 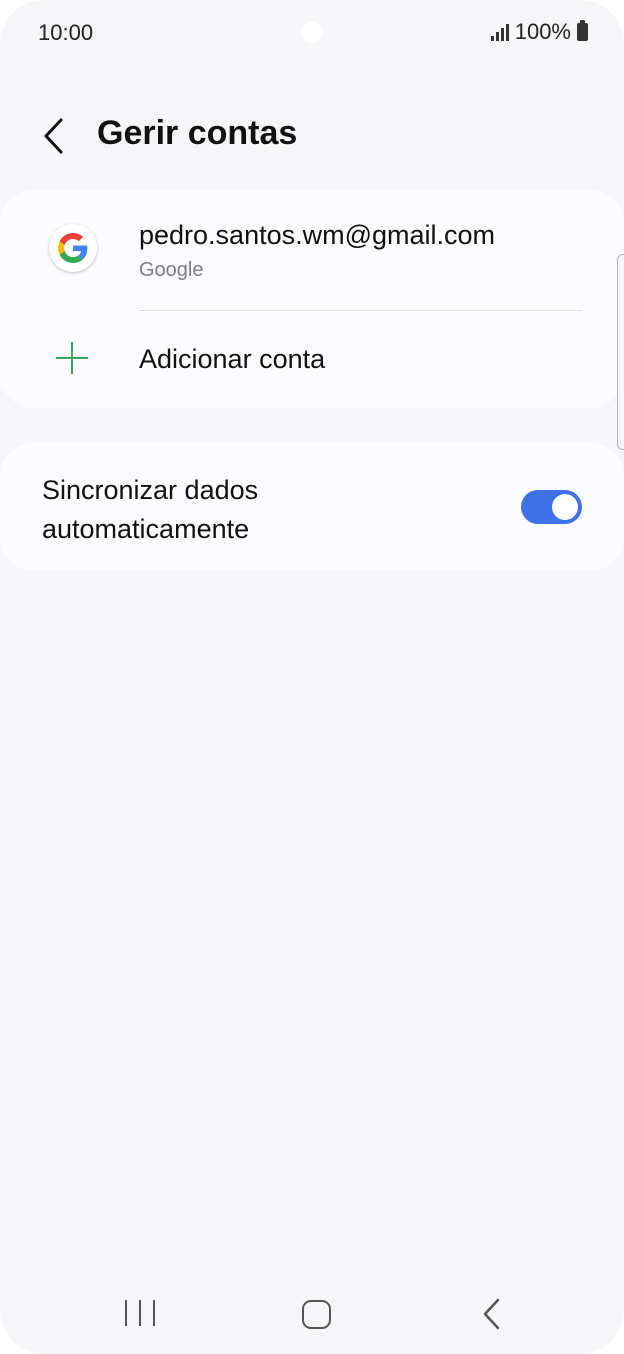 I want to click on recents-icon, so click(x=126, y=1313).